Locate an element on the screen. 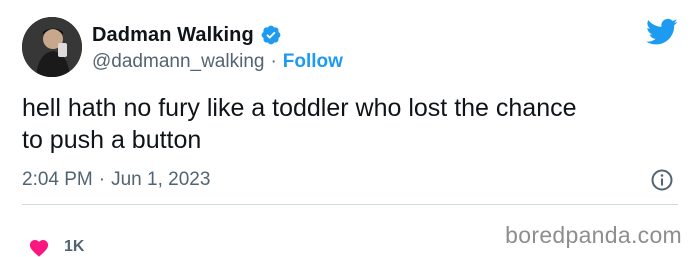  author-handle-row: @dadmann_walking · Follow is located at coordinates (217, 62).